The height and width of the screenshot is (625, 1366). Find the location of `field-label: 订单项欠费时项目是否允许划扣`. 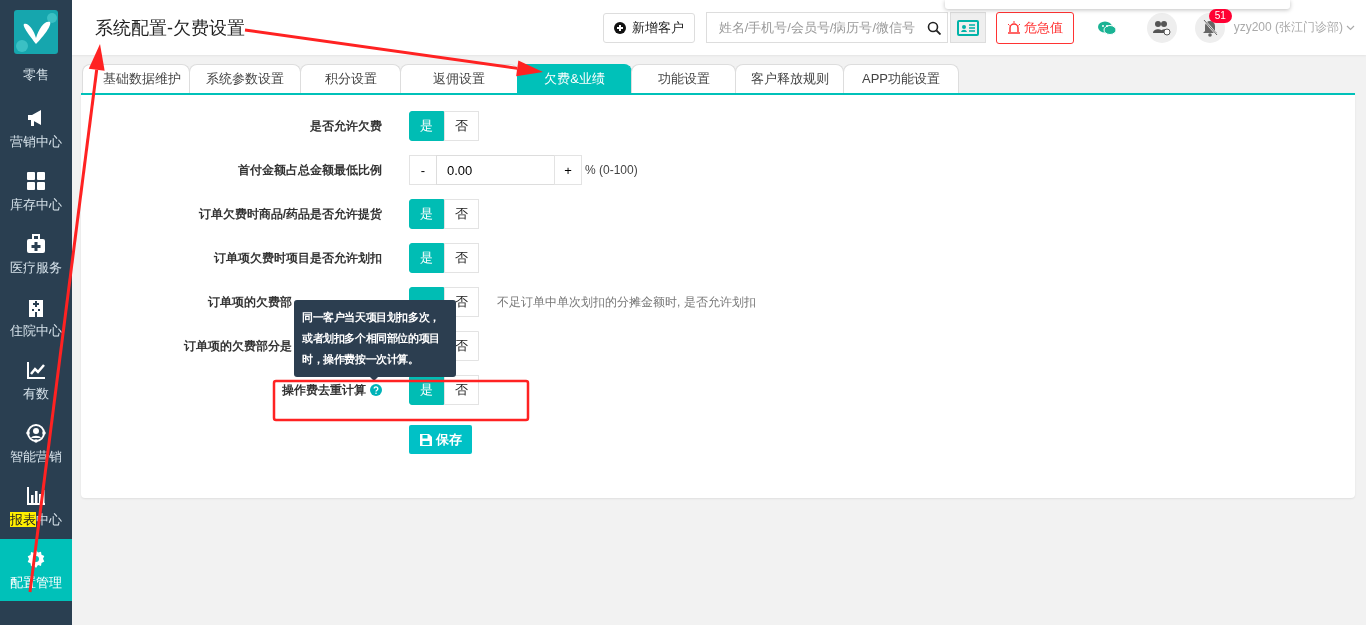

field-label: 订单项欠费时项目是否允许划扣 is located at coordinates (298, 258).